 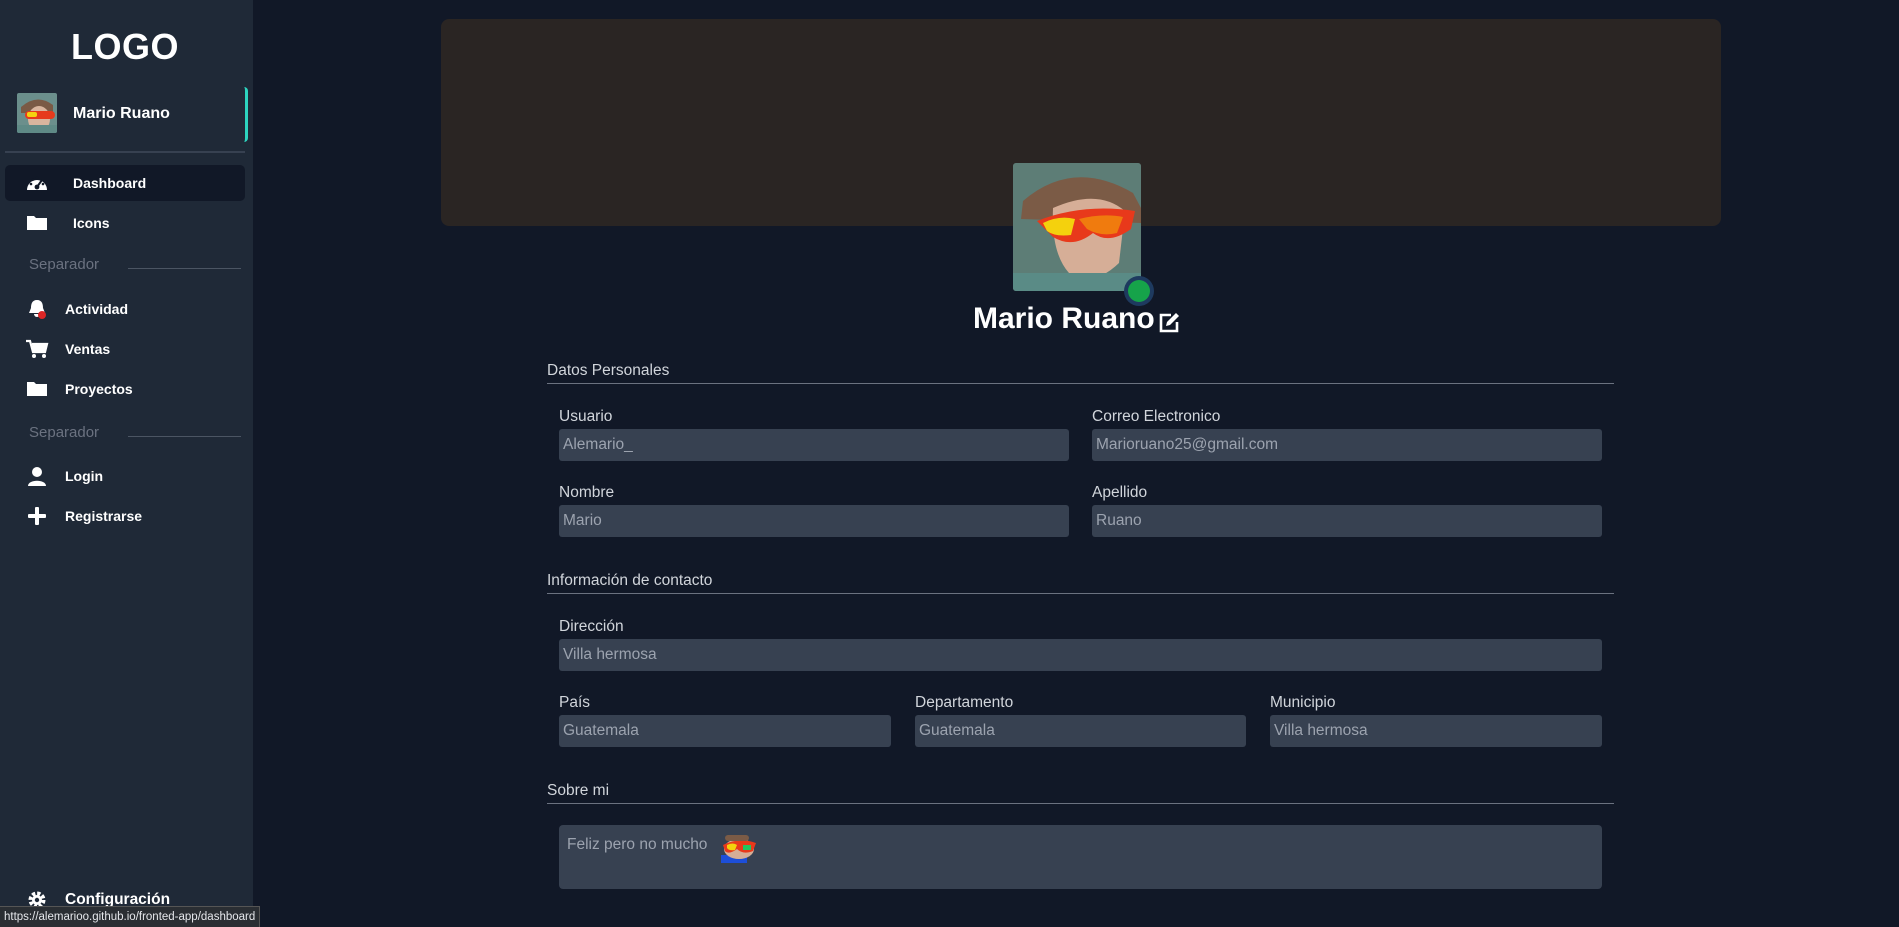 I want to click on sidebar-item-registrarse: Registrarse, so click(x=125, y=516).